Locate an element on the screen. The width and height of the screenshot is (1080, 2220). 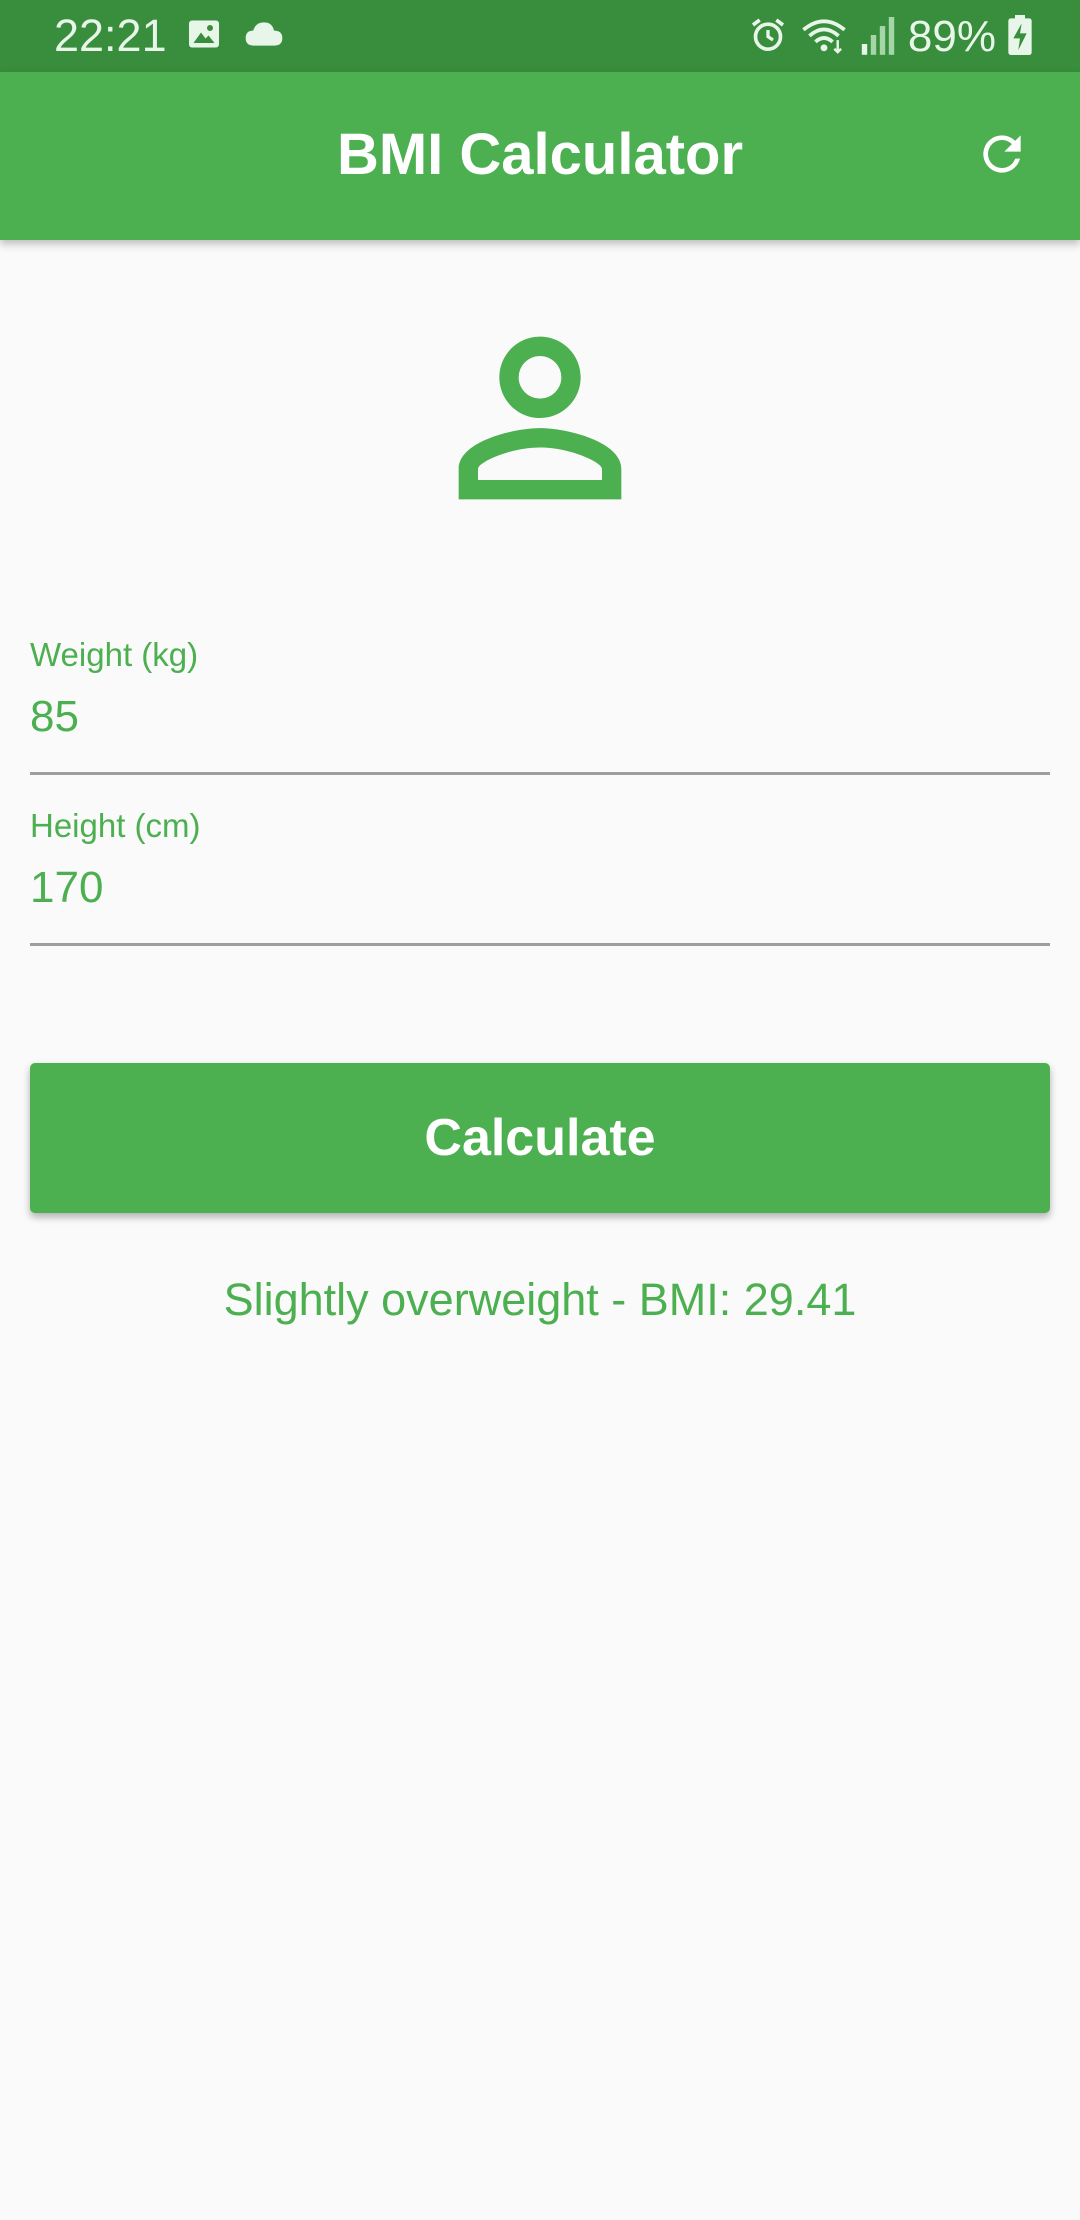
status-time: 22:21 is located at coordinates (110, 35).